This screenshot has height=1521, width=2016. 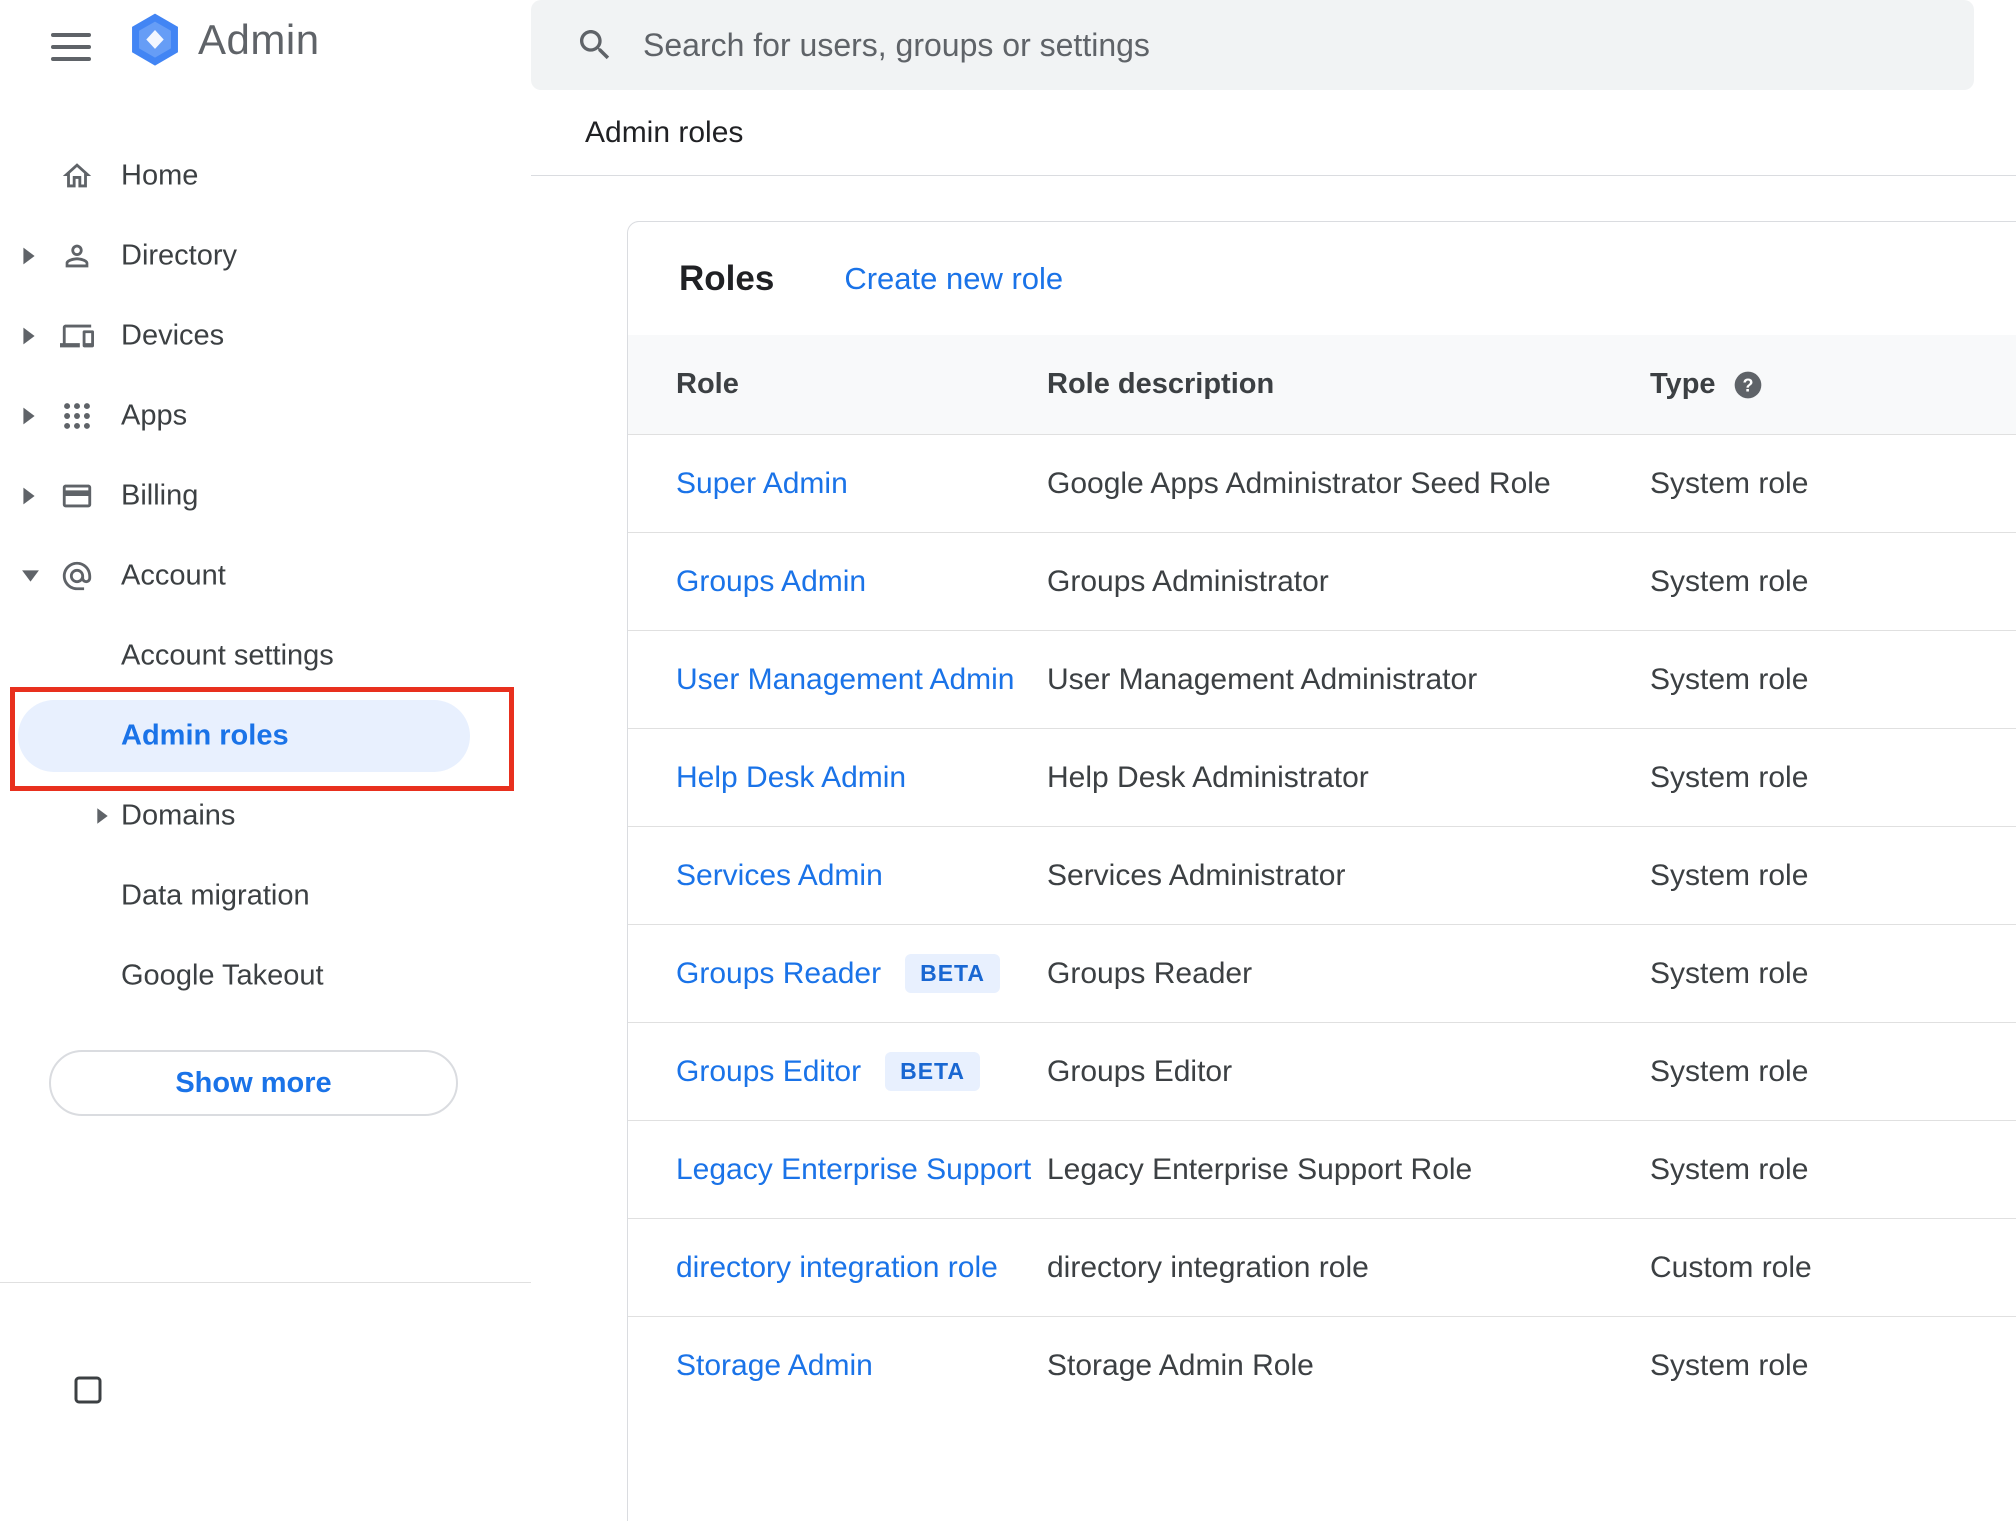 I want to click on show-more-button: Show more, so click(x=253, y=1083).